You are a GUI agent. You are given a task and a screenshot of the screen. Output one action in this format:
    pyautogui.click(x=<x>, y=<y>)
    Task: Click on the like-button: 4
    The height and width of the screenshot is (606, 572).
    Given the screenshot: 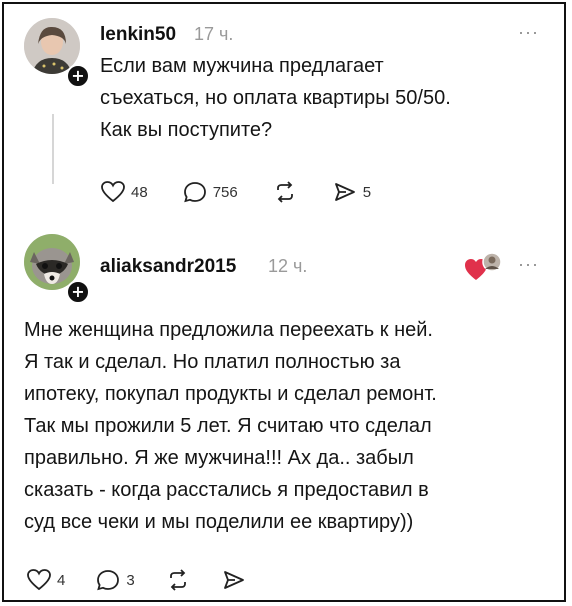 What is the action you would take?
    pyautogui.click(x=45, y=580)
    